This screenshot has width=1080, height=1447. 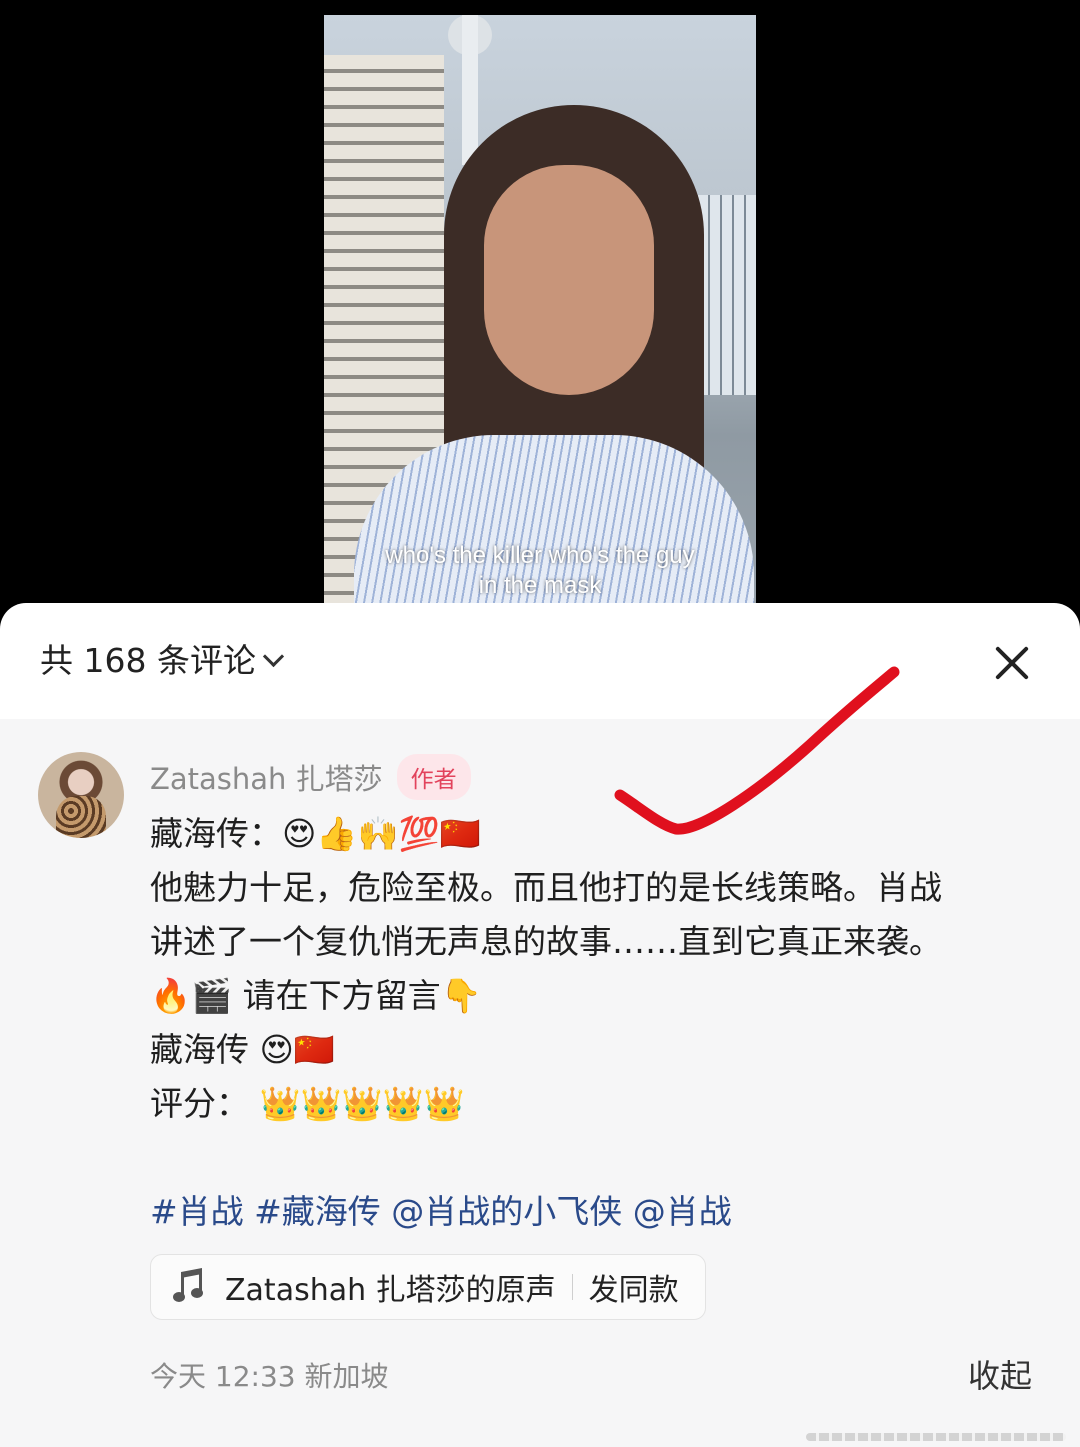 What do you see at coordinates (634, 1287) in the screenshot?
I see `use-sound-button: 发同款` at bounding box center [634, 1287].